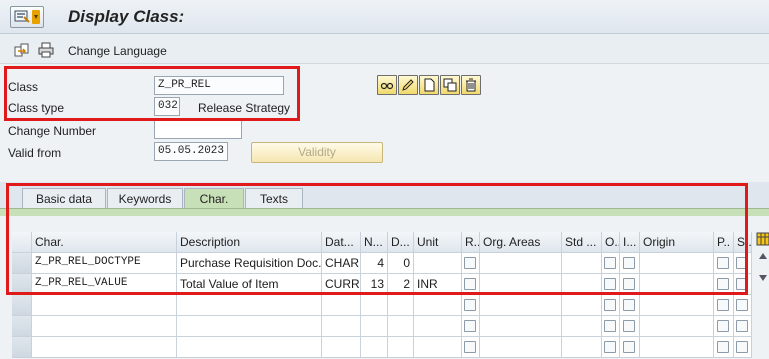 The width and height of the screenshot is (769, 359). I want to click on valid-from-field: 05.05.2023, so click(191, 151).